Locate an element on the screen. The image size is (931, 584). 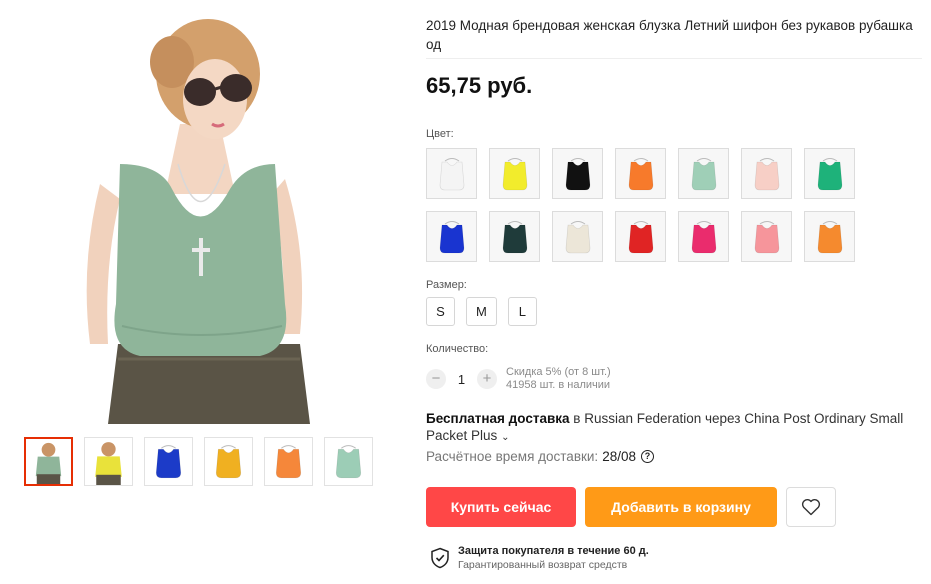
color-swatch-grid is located at coordinates (640, 205).